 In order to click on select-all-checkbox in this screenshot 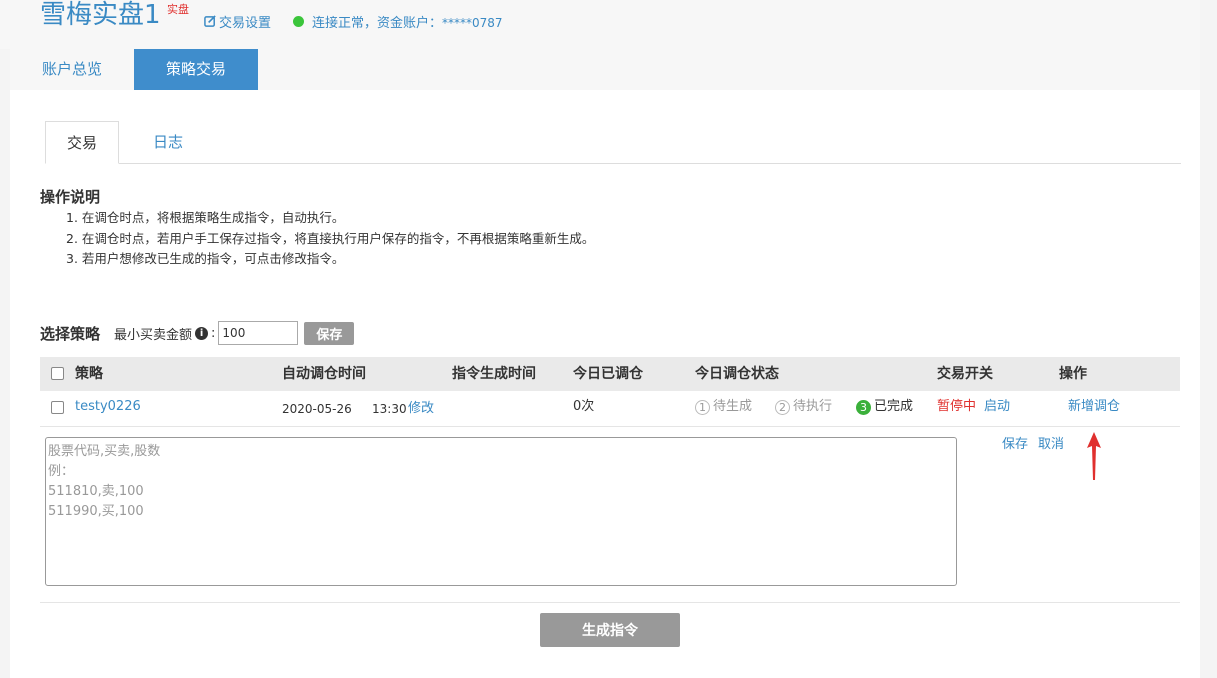, I will do `click(57, 373)`.